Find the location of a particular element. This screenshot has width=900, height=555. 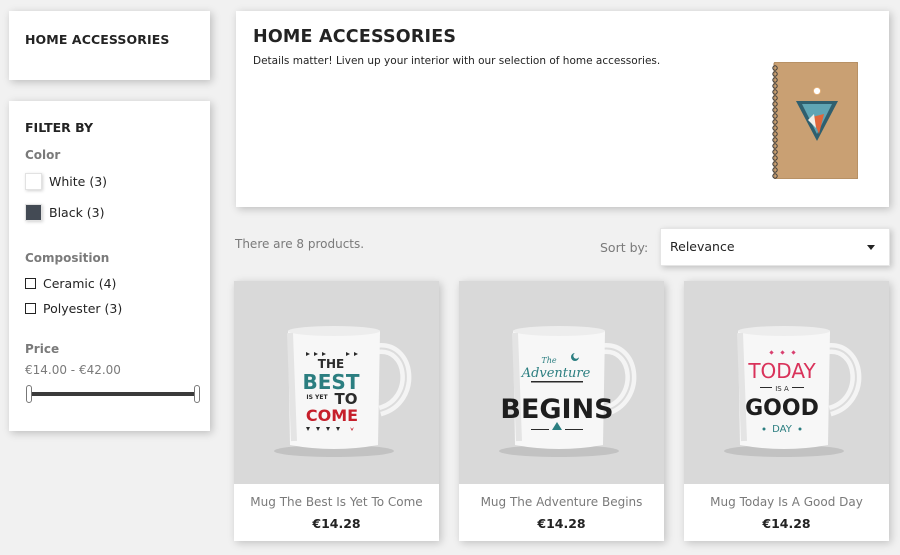

composition-option-ceramic: Ceramic (4) is located at coordinates (70, 283).